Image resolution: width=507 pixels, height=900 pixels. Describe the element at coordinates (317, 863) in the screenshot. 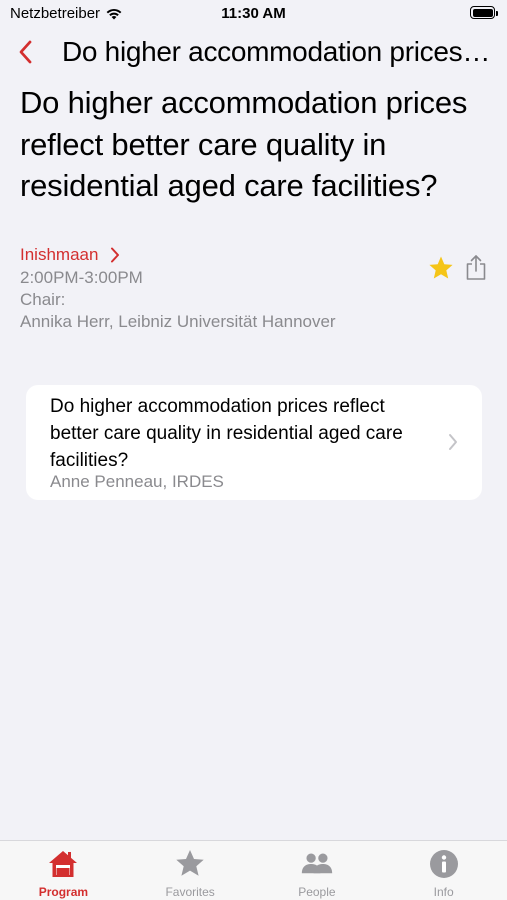

I see `people-icon` at that location.